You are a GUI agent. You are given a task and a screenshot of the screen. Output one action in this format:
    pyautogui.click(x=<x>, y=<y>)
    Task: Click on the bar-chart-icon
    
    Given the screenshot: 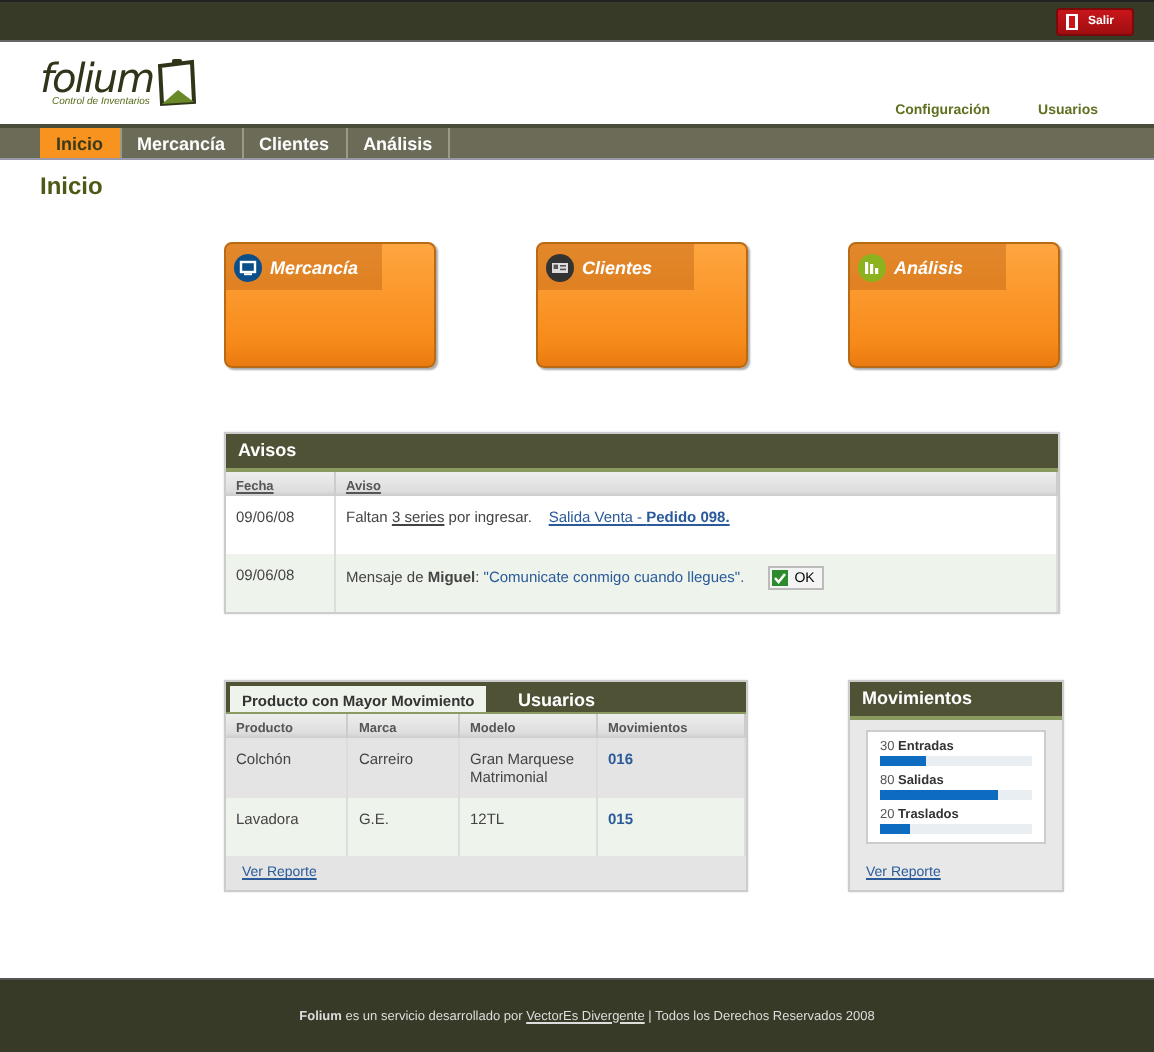 What is the action you would take?
    pyautogui.click(x=872, y=267)
    